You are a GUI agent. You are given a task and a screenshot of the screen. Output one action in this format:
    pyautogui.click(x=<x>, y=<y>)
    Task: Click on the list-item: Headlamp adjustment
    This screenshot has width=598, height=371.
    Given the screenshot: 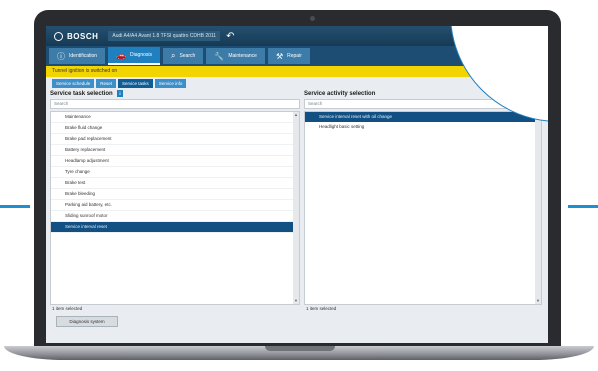 What is the action you would take?
    pyautogui.click(x=175, y=161)
    